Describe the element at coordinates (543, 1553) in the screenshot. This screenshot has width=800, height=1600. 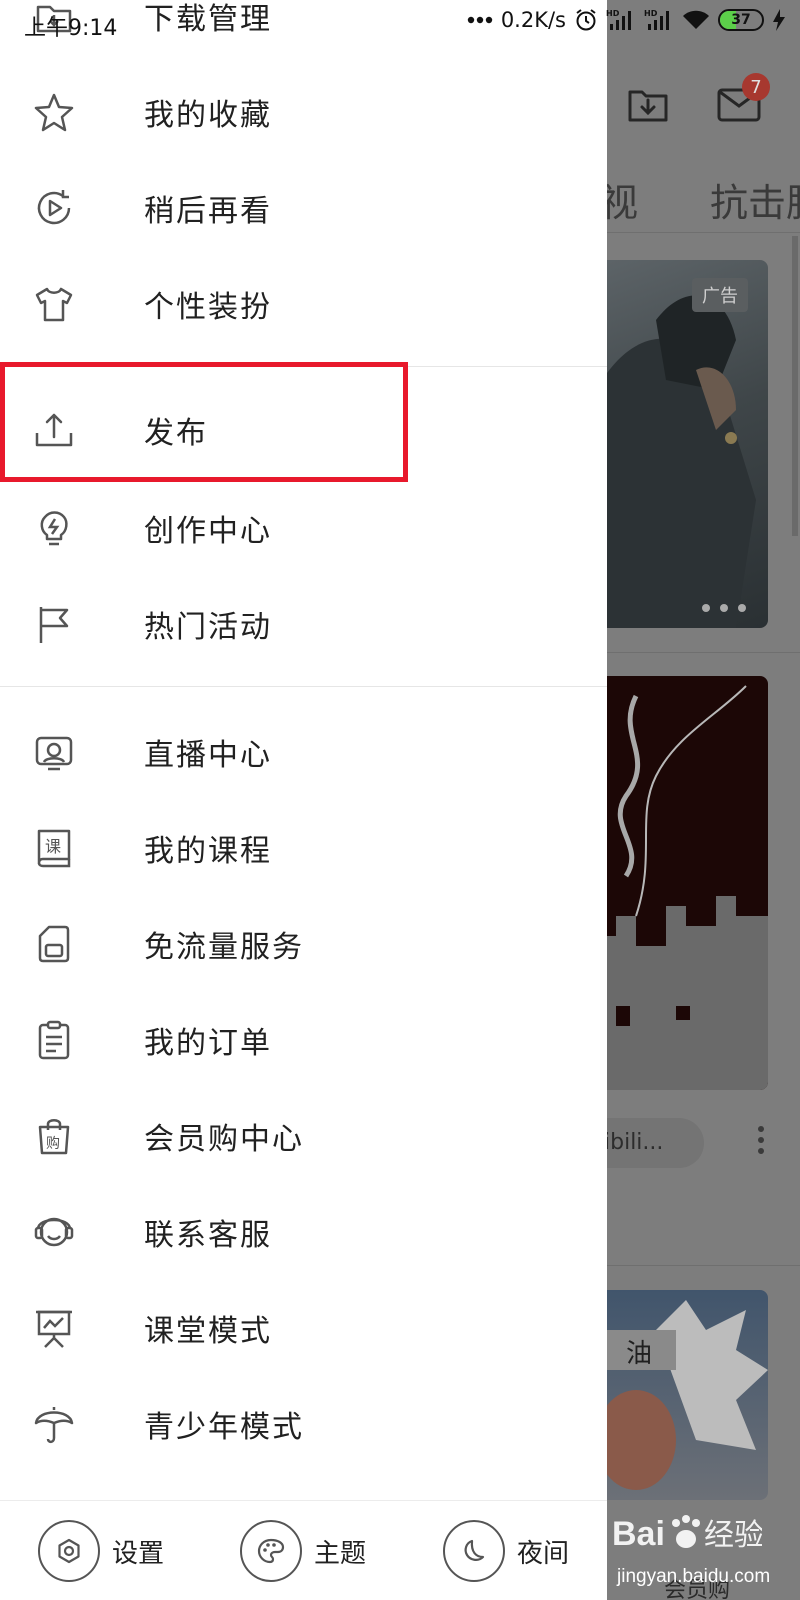
I see `night-label: 夜间` at that location.